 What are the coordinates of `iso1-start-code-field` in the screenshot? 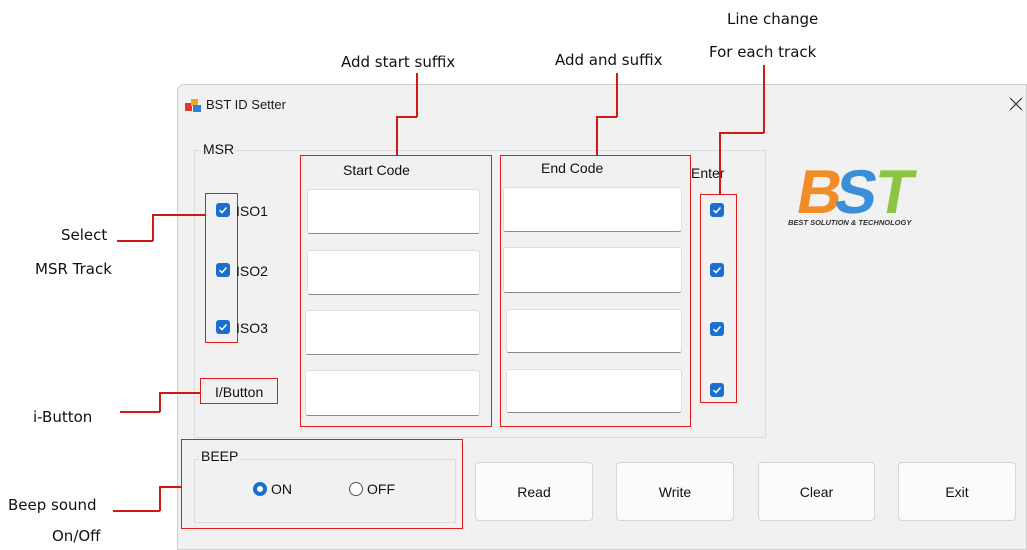 It's located at (393, 211).